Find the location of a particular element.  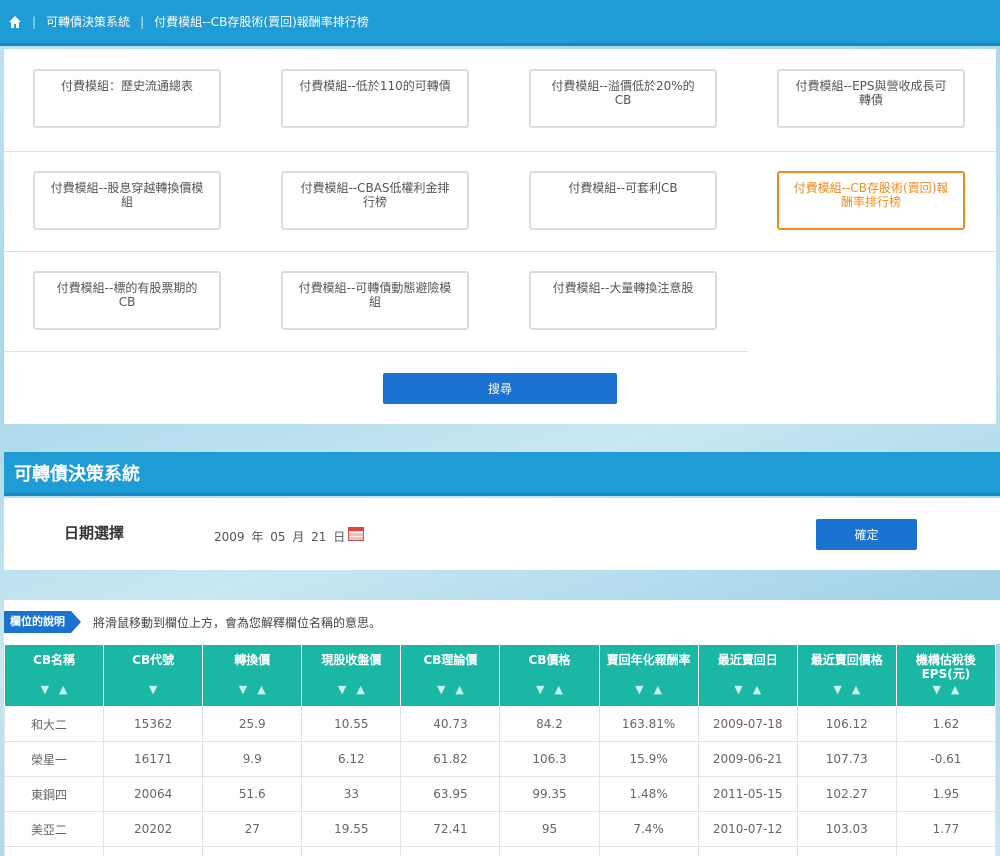

table-cell: 27 is located at coordinates (252, 829).